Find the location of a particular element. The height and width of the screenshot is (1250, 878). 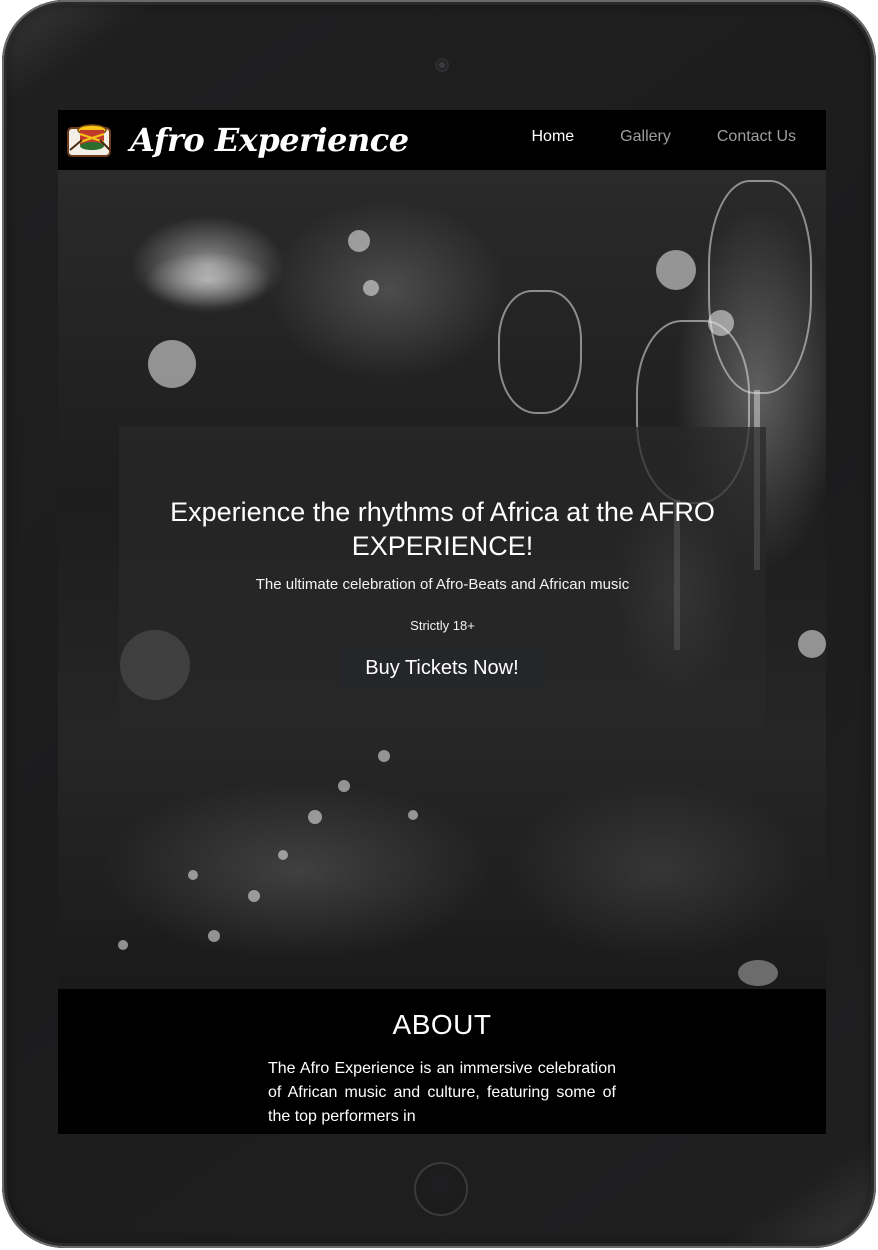

about-heading: ABOUT is located at coordinates (442, 1024).